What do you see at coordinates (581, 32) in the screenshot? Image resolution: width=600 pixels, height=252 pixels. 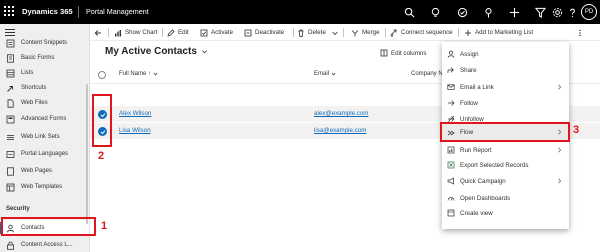 I see `more-icon` at bounding box center [581, 32].